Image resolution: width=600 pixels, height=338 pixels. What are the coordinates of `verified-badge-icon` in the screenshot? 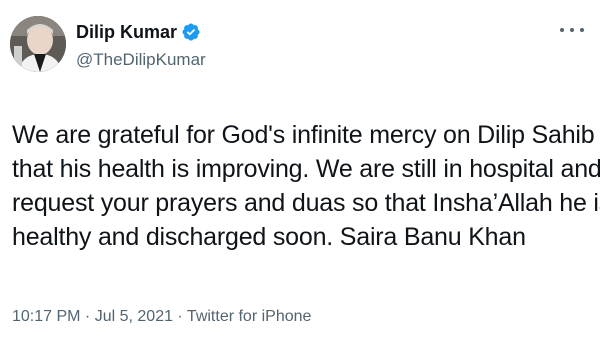 It's located at (191, 32).